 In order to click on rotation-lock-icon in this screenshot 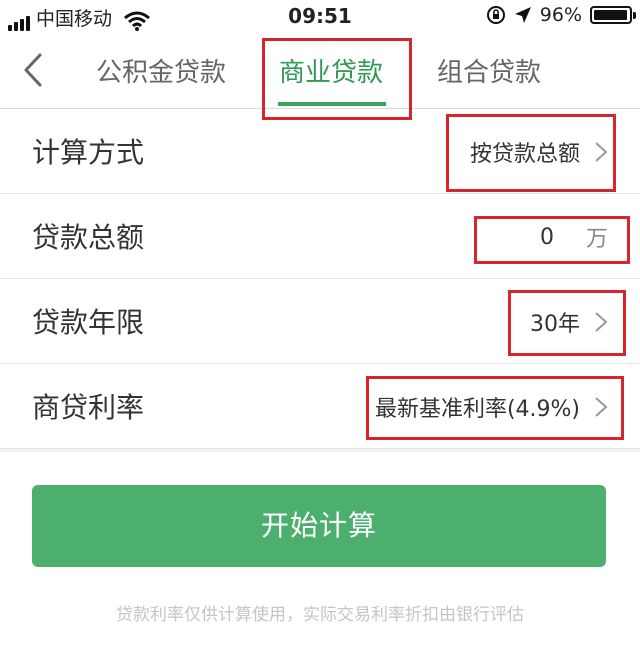, I will do `click(495, 15)`.